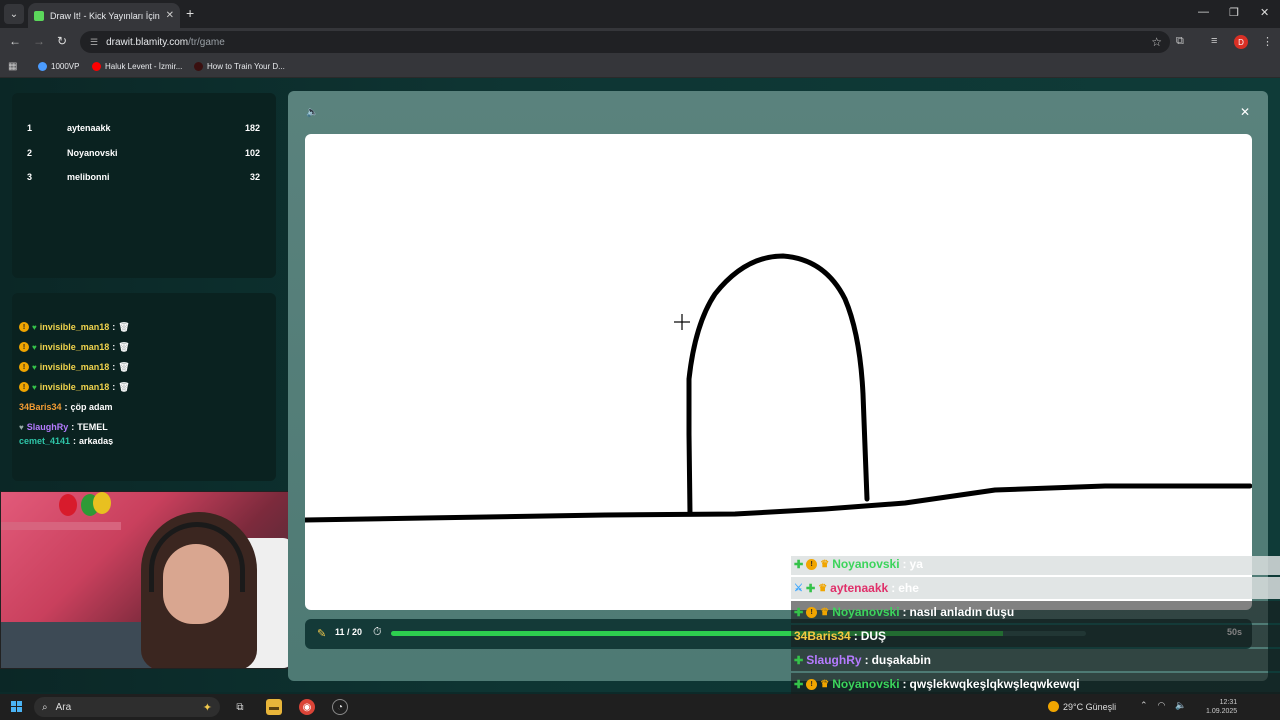 This screenshot has height=720, width=1280. What do you see at coordinates (148, 580) in the screenshot?
I see `webcam-feed` at bounding box center [148, 580].